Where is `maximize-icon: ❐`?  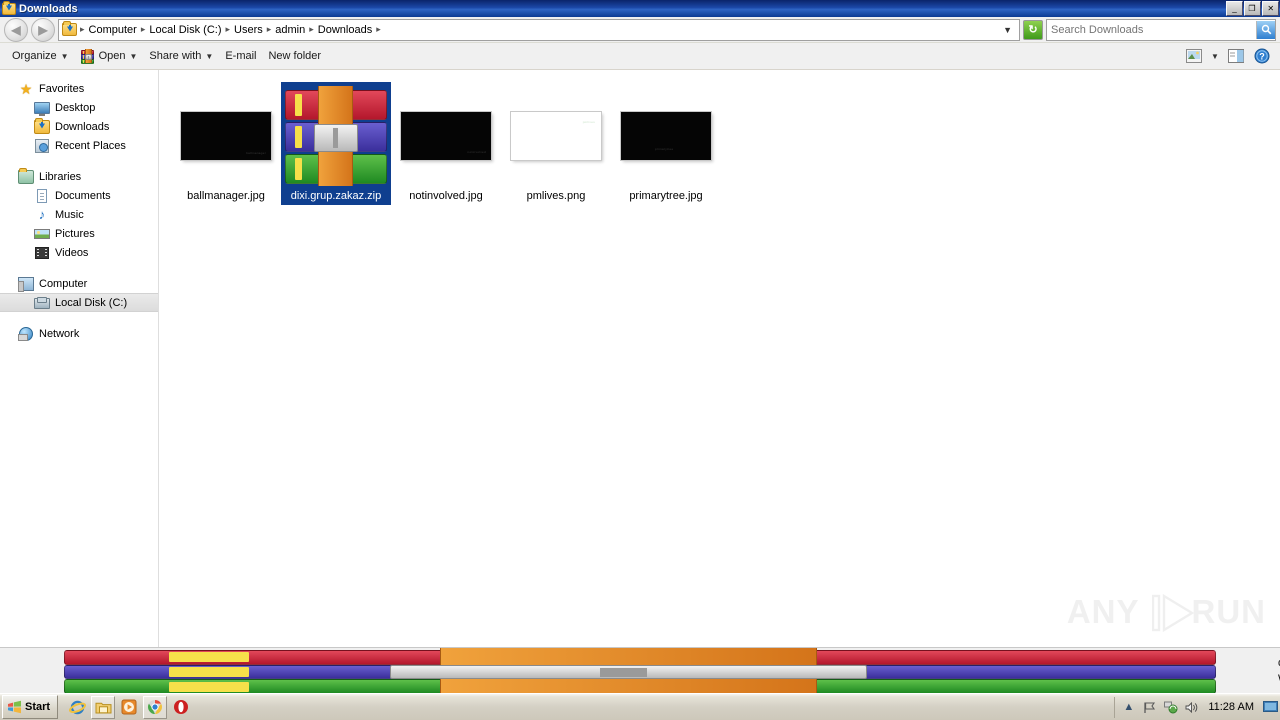 maximize-icon: ❐ is located at coordinates (1252, 8).